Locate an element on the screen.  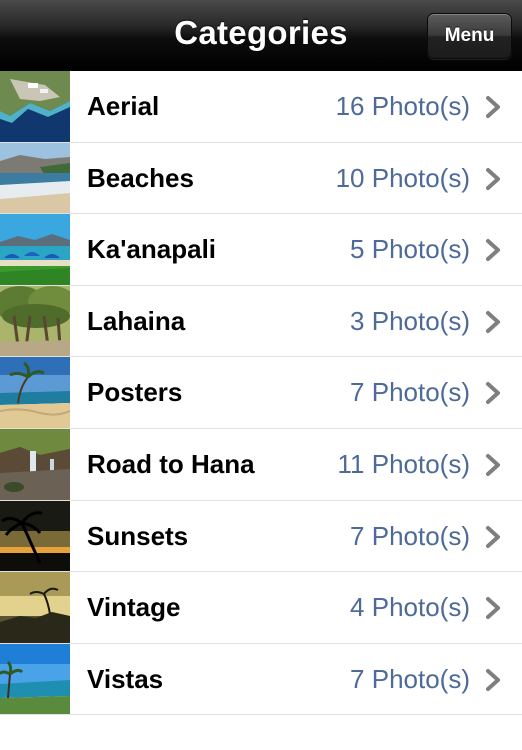
photo-count: 16 Photo(s) is located at coordinates (402, 106).